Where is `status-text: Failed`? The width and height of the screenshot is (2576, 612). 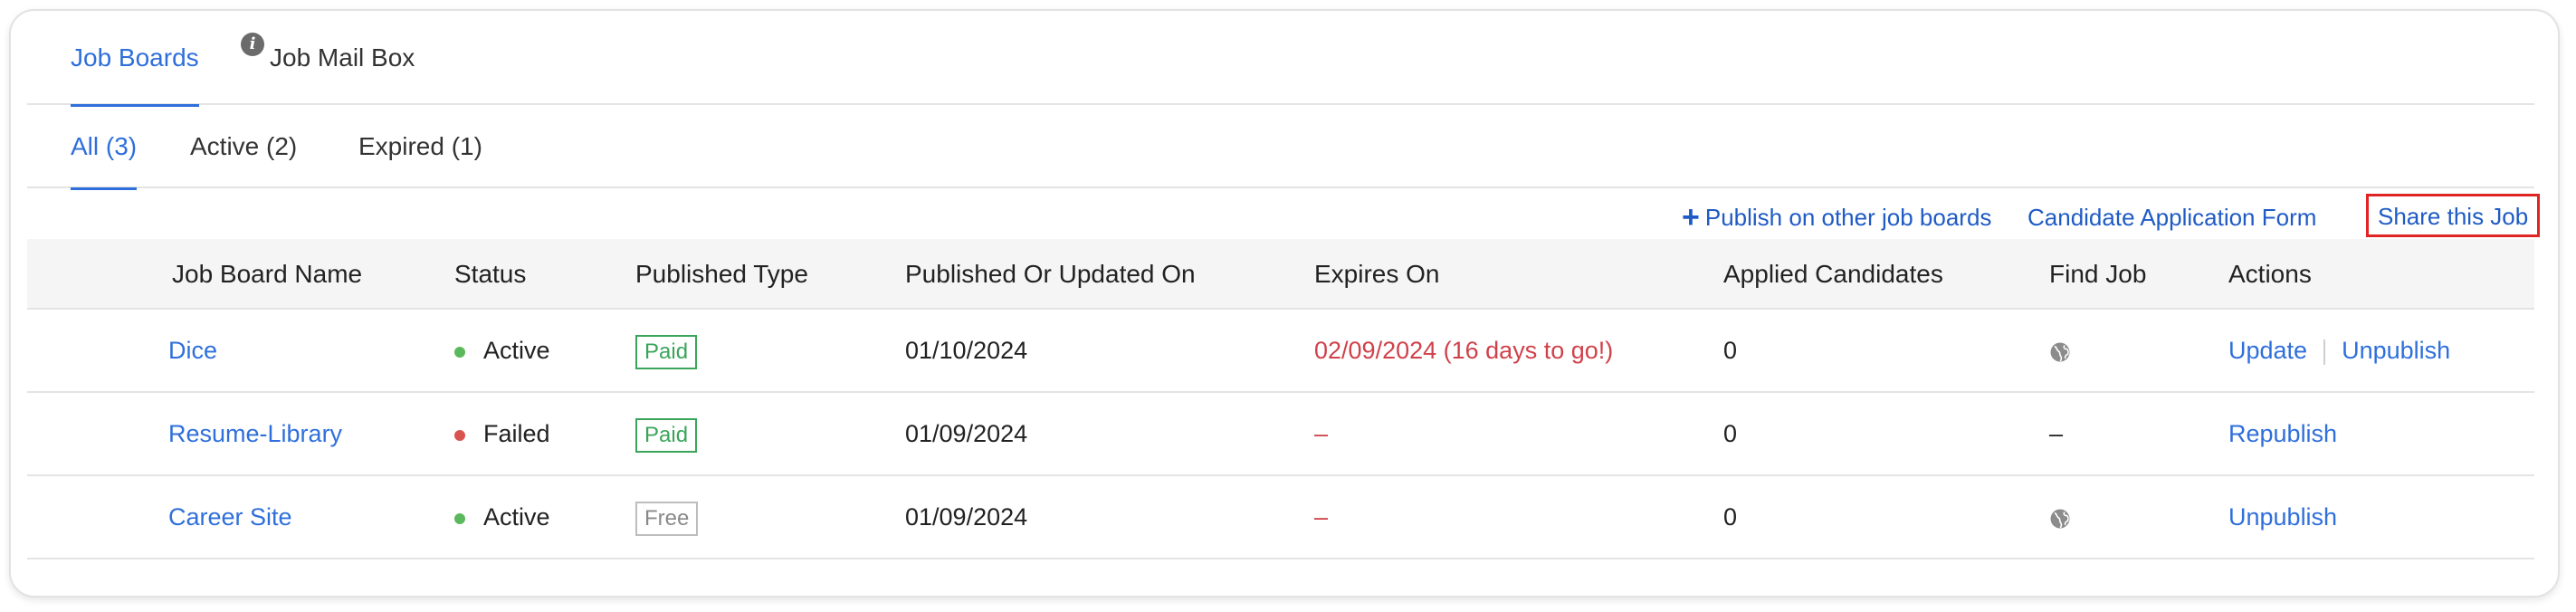 status-text: Failed is located at coordinates (516, 433).